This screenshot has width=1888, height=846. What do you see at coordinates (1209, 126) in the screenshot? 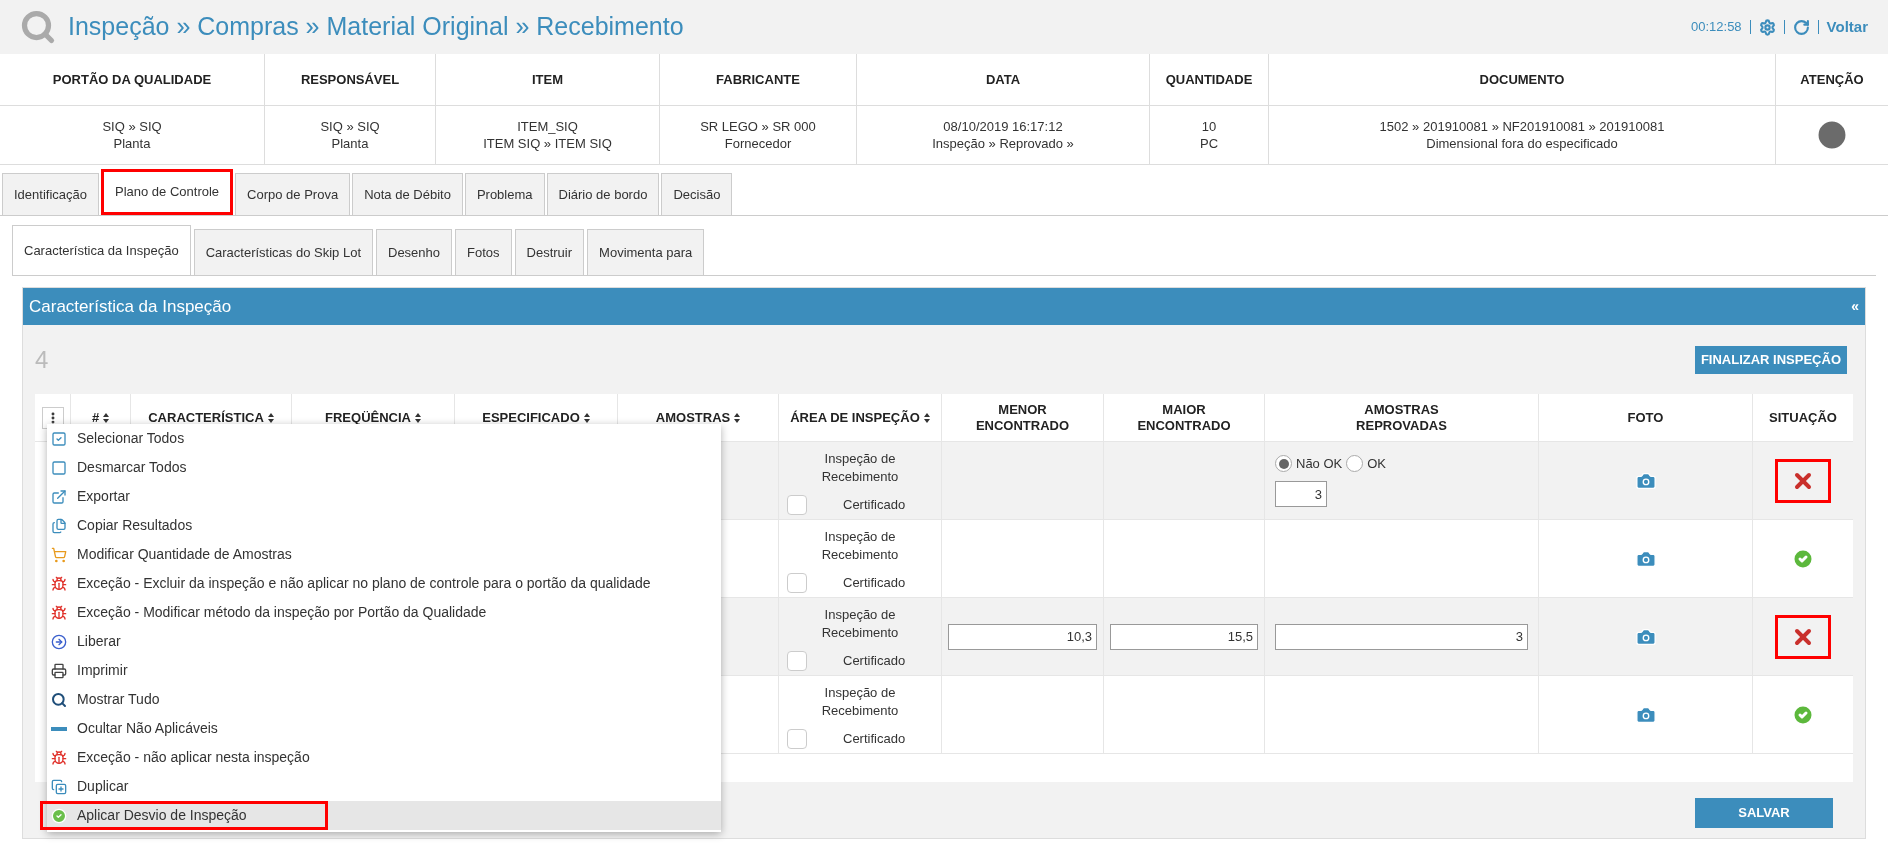
I see `info-text: 10` at bounding box center [1209, 126].